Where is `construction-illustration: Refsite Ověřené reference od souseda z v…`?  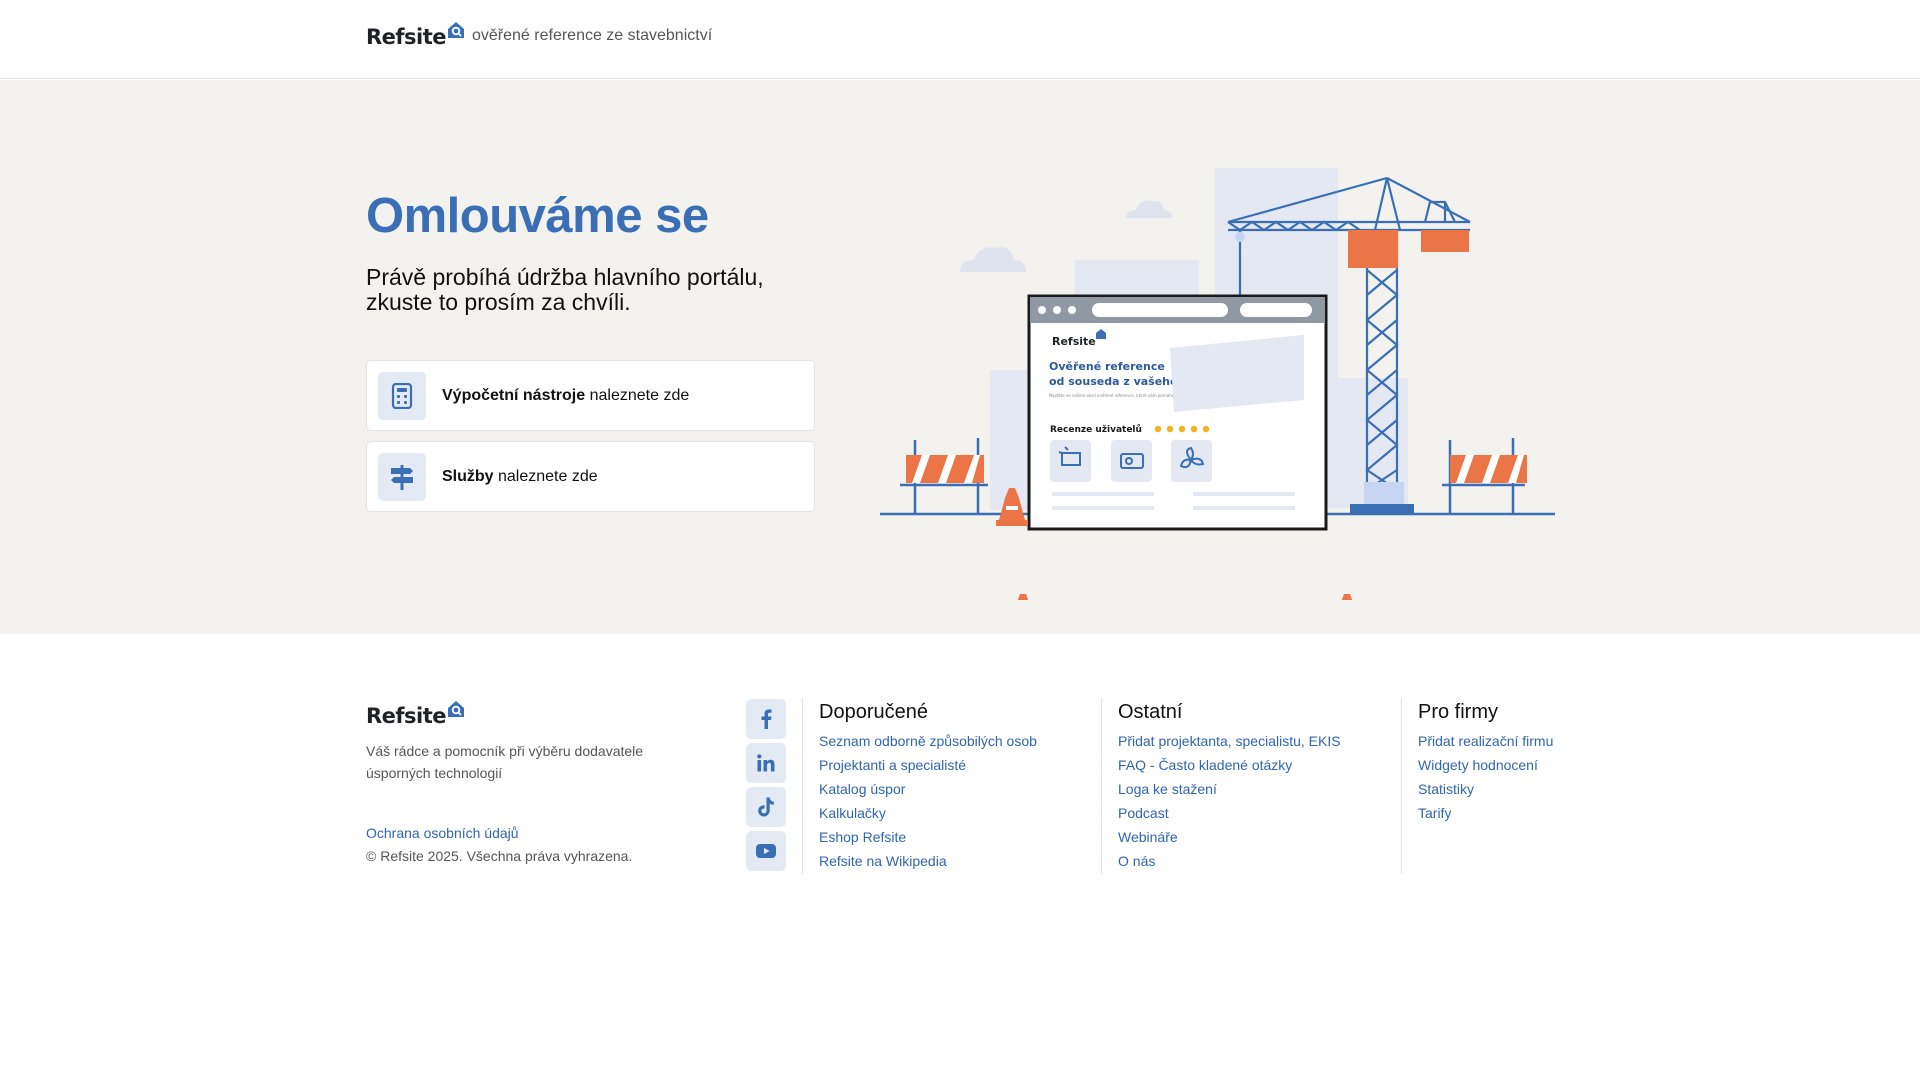
construction-illustration: Refsite Ověřené reference od souseda z v… is located at coordinates (1217, 384).